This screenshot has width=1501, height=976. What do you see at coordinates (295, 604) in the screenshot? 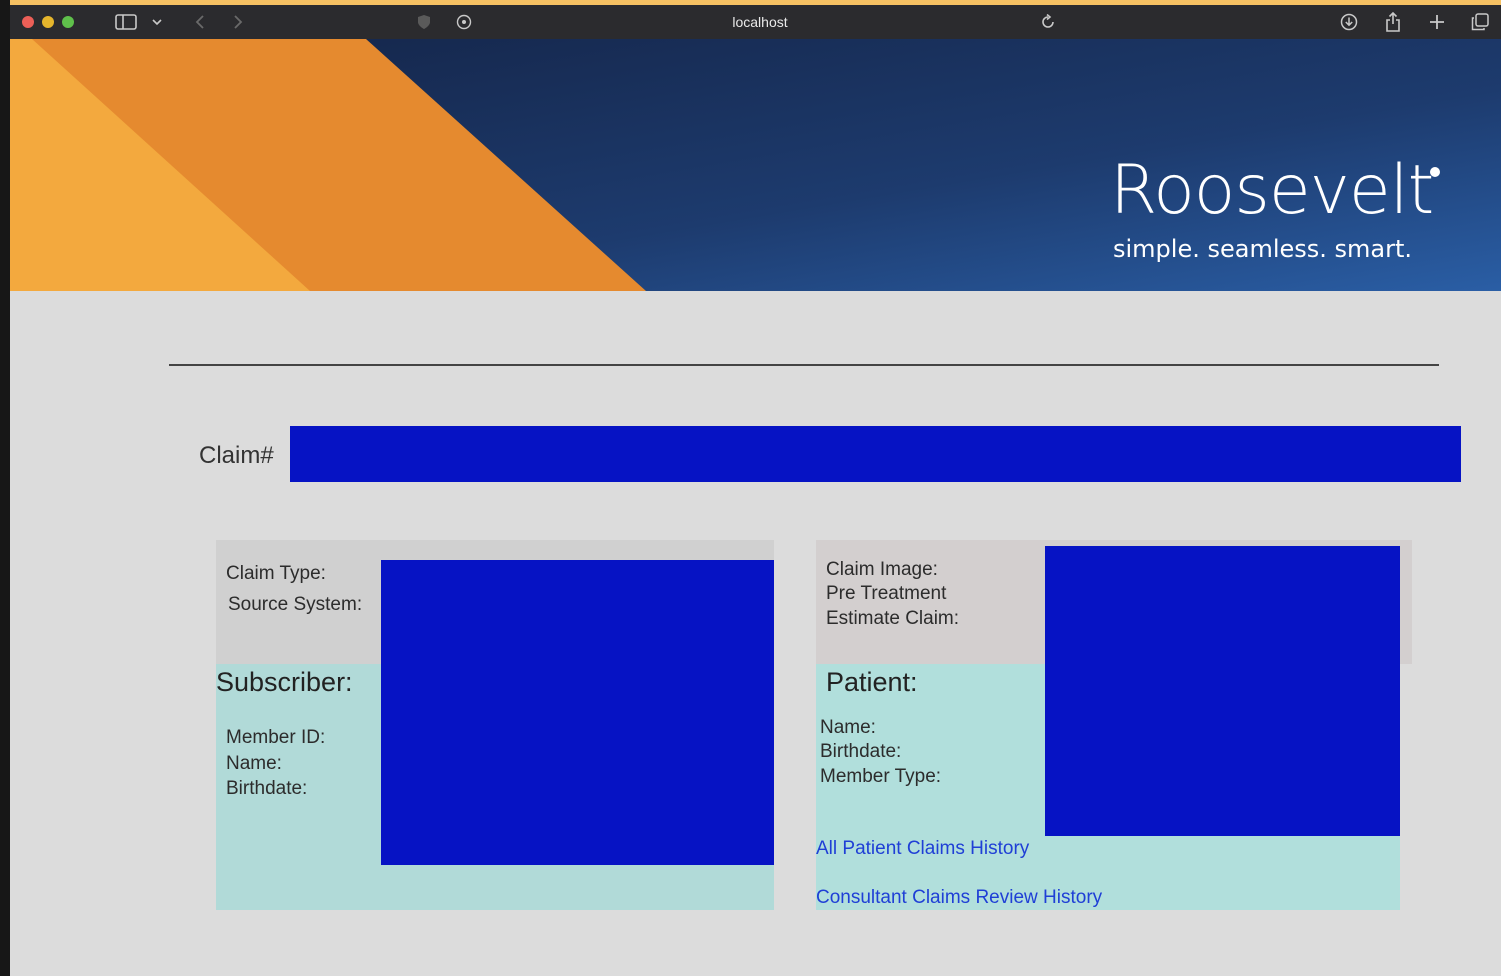
I see `source-system-label: Source System:` at bounding box center [295, 604].